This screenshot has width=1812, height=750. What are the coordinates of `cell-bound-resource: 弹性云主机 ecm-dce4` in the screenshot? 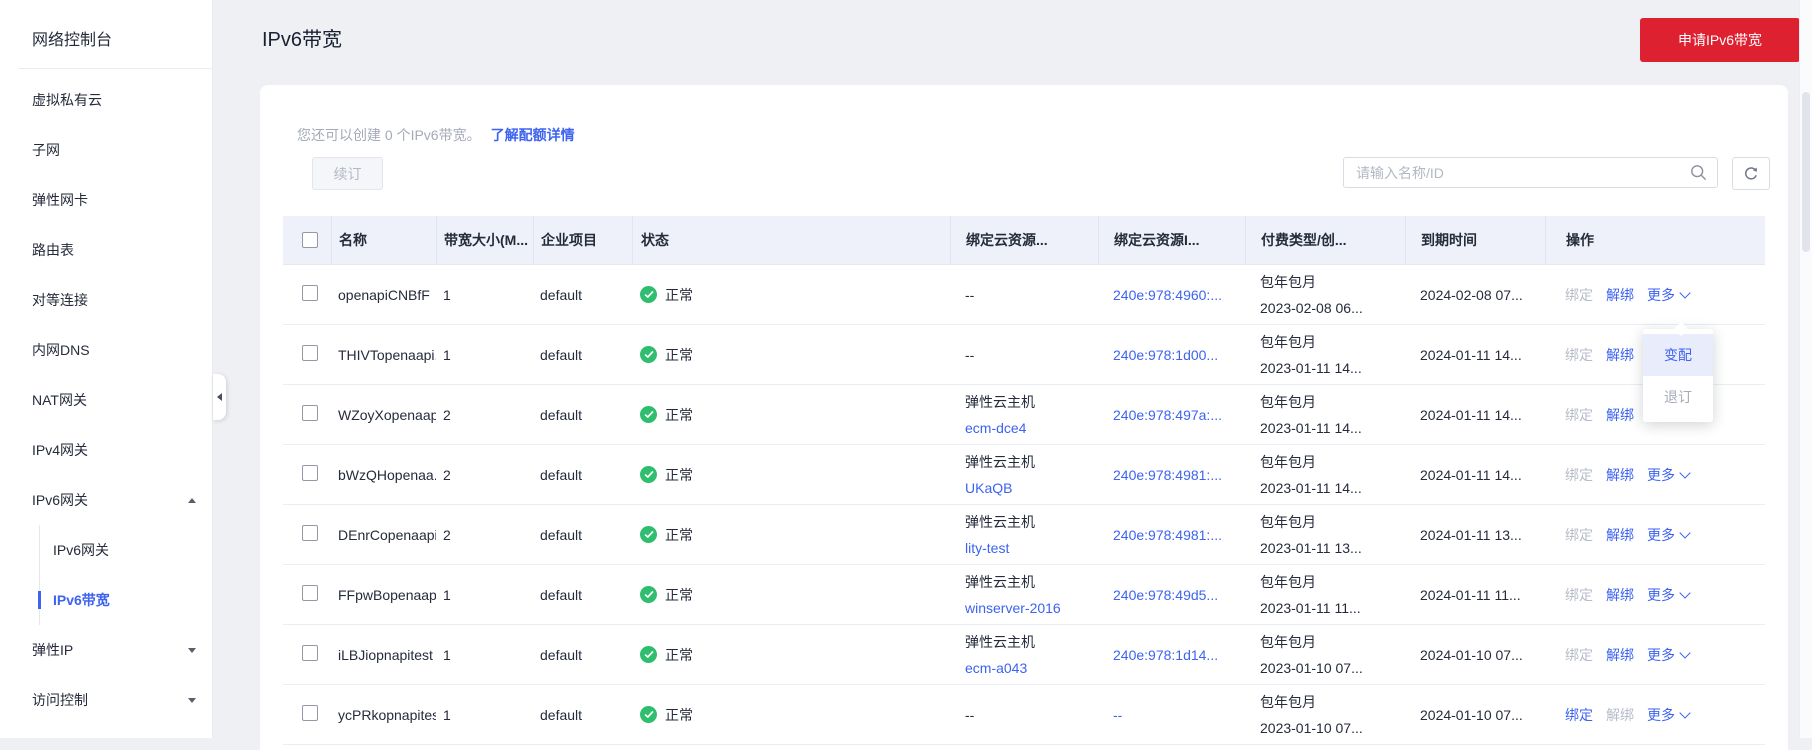 It's located at (1024, 415).